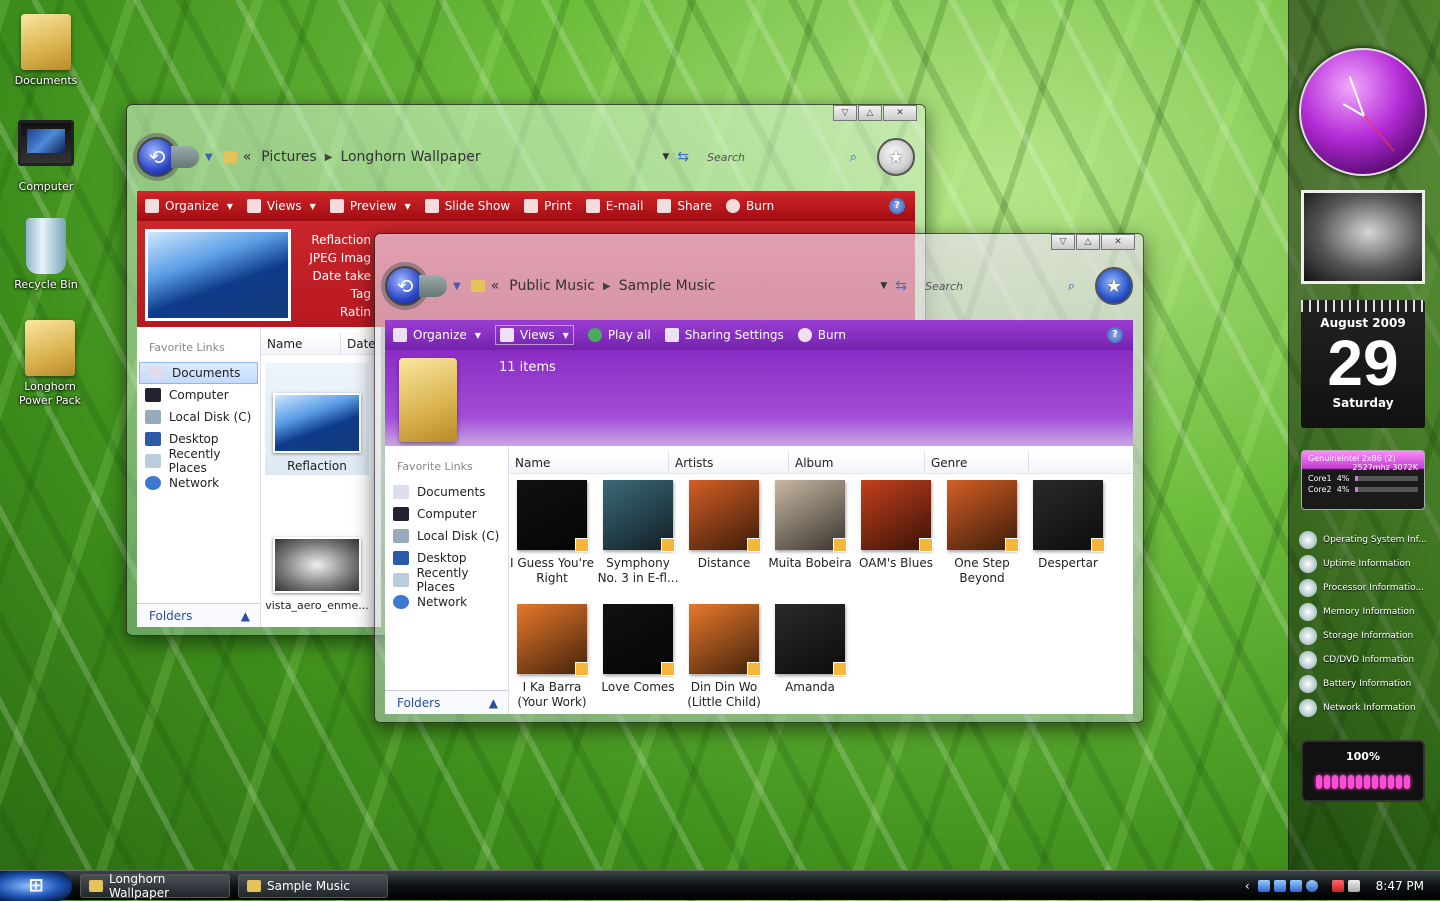 This screenshot has height=901, width=1440. Describe the element at coordinates (614, 206) in the screenshot. I see `email-button: E-mail` at that location.